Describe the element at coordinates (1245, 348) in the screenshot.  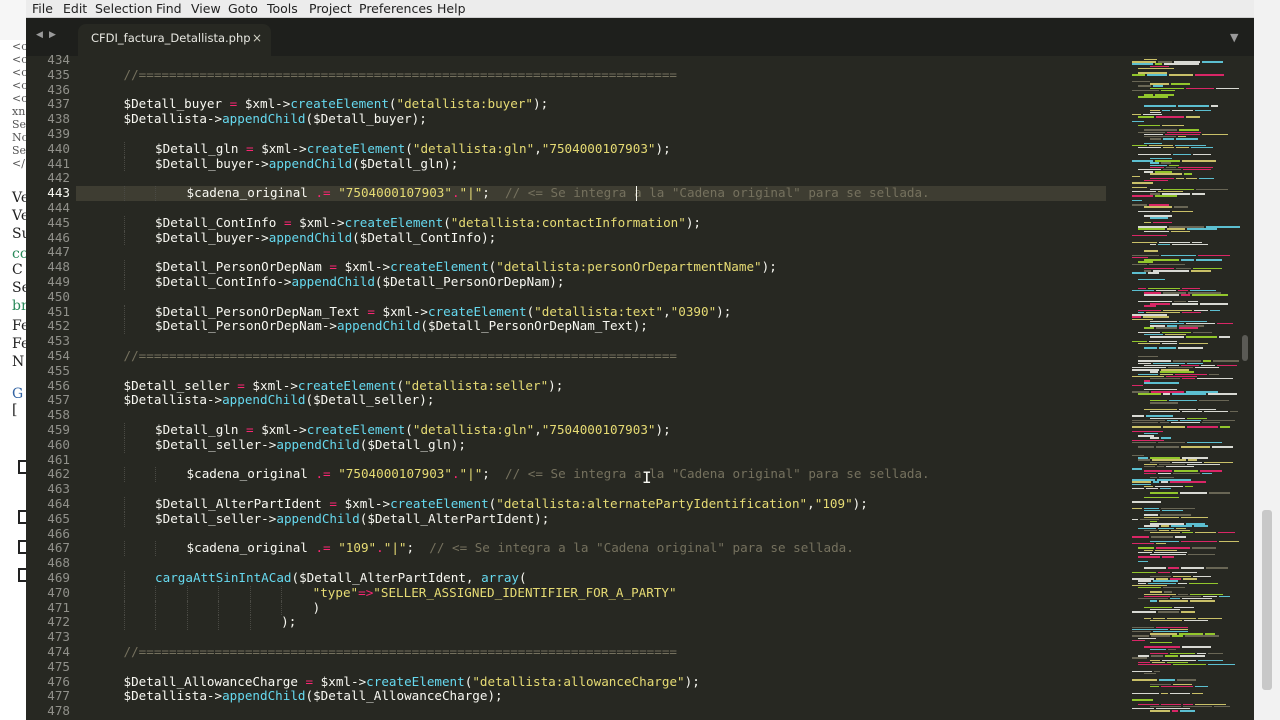
I see `editor-scrollbar-thumb` at that location.